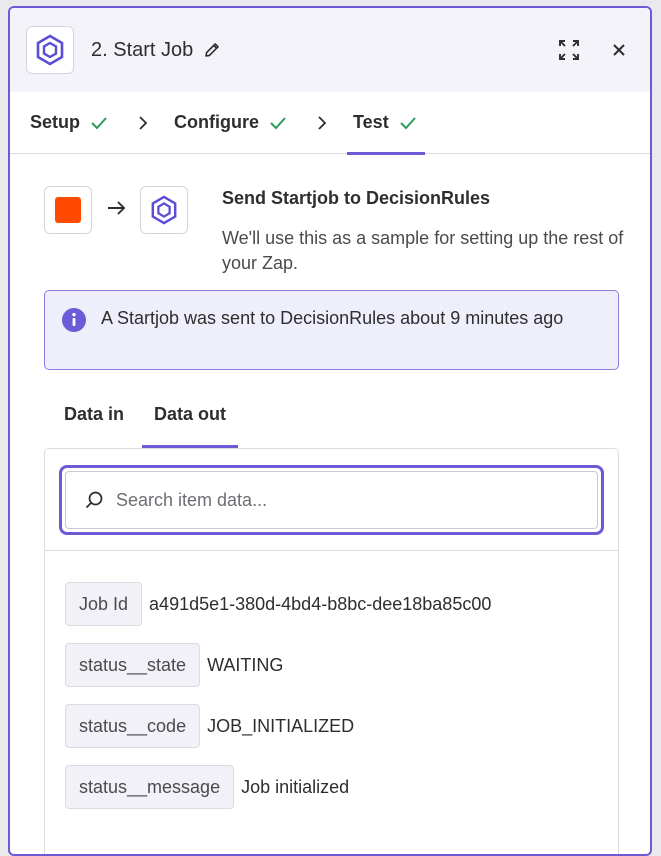 The width and height of the screenshot is (661, 856). I want to click on send-title: Send Startjob to DecisionRules, so click(356, 198).